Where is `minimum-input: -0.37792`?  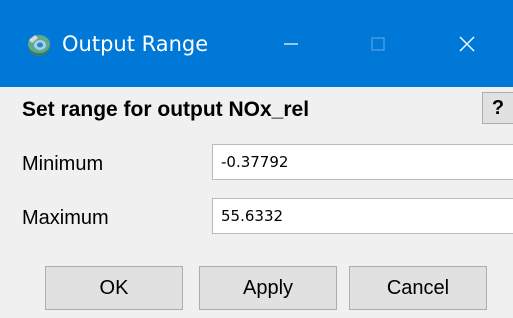 minimum-input: -0.37792 is located at coordinates (362, 162).